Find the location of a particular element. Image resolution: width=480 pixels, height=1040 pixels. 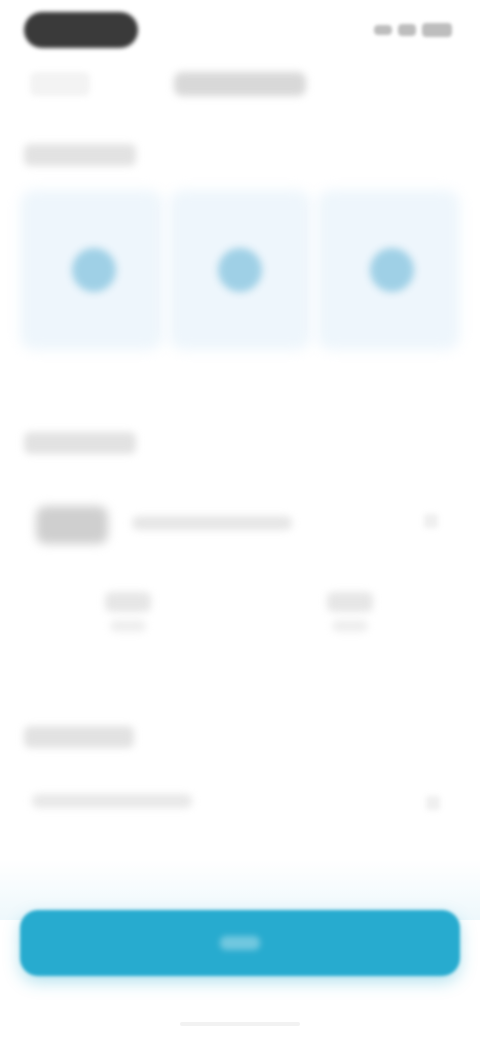

select-value is located at coordinates (112, 801).